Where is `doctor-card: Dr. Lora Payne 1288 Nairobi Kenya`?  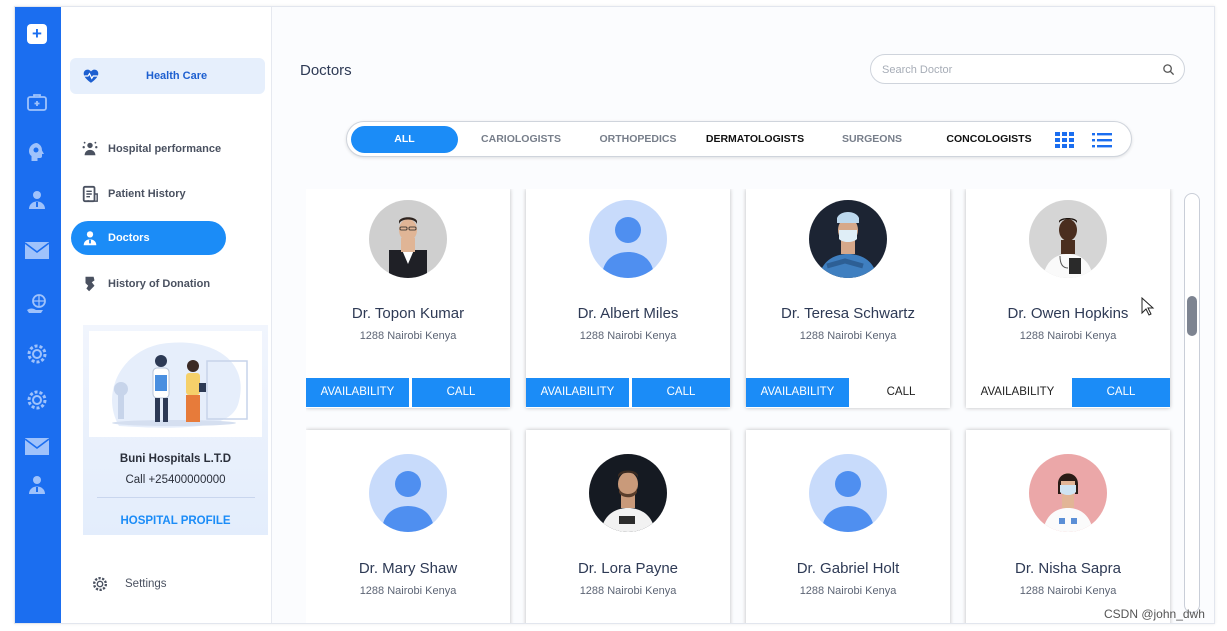
doctor-card: Dr. Lora Payne 1288 Nairobi Kenya is located at coordinates (628, 526).